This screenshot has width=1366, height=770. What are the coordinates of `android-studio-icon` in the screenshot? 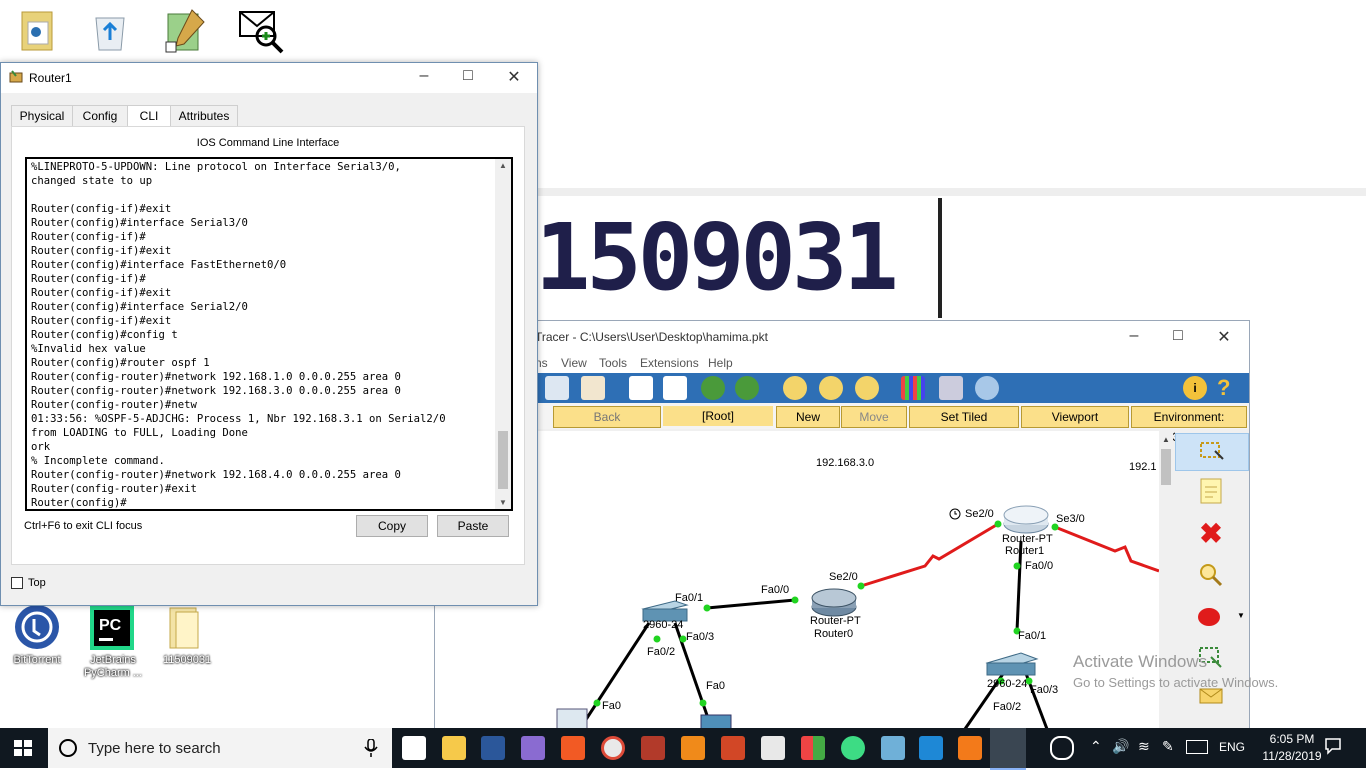 It's located at (853, 748).